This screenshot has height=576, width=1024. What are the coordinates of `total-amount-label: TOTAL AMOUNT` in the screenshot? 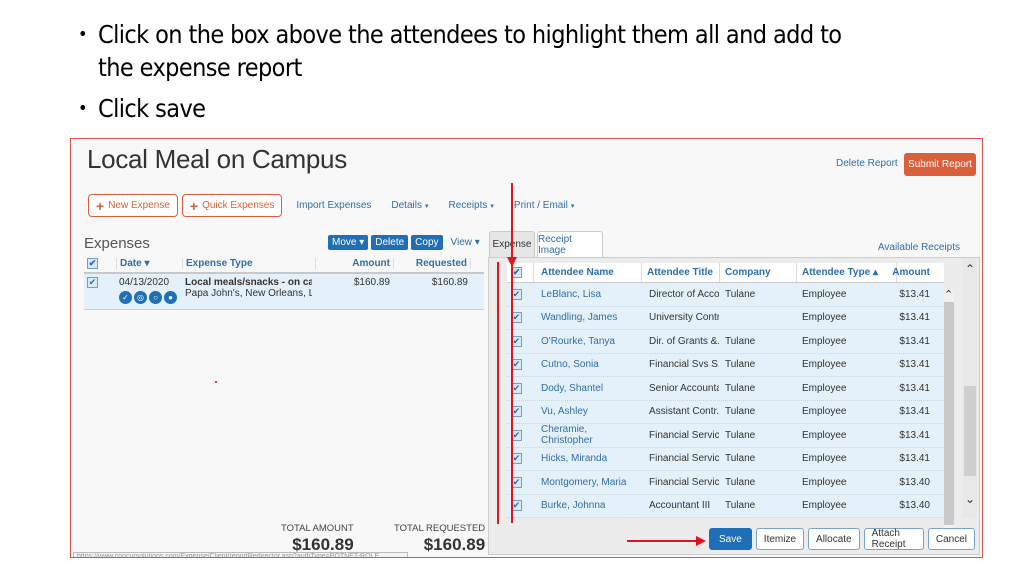 It's located at (317, 528).